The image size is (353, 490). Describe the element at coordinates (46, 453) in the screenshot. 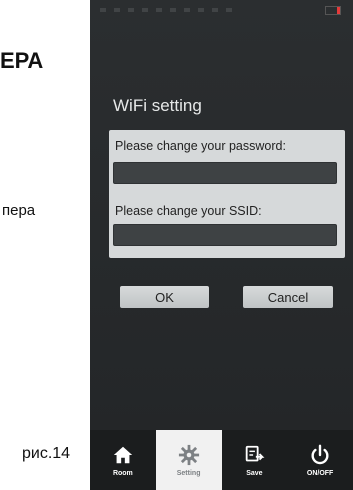

I see `figure-caption: рис.14` at that location.